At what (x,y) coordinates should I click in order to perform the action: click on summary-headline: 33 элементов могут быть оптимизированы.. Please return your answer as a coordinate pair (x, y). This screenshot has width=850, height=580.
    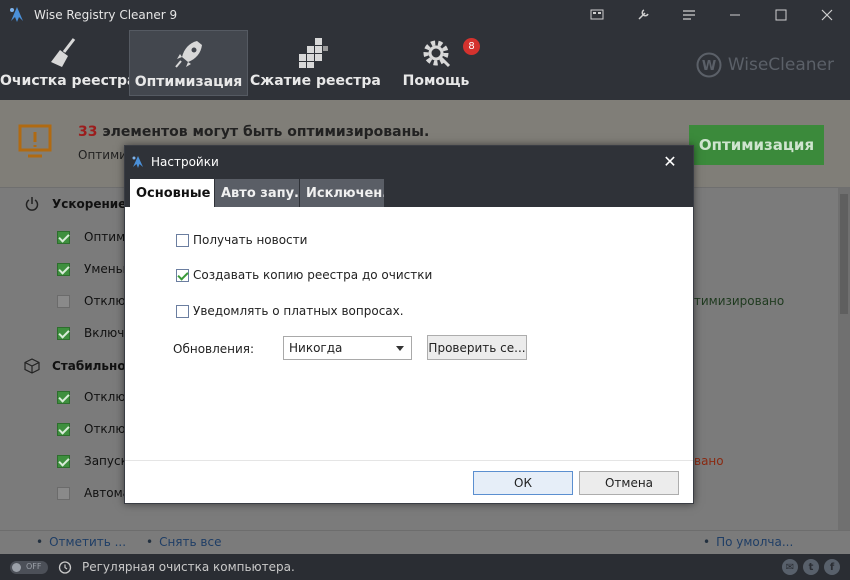
    Looking at the image, I should click on (253, 132).